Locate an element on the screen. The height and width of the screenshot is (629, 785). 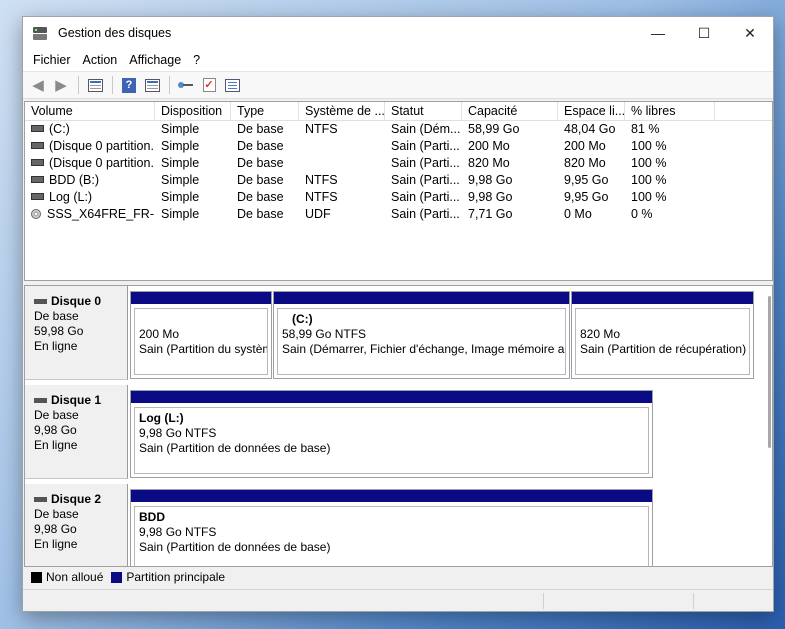
cell-percent-free: 0 % is located at coordinates (670, 214).